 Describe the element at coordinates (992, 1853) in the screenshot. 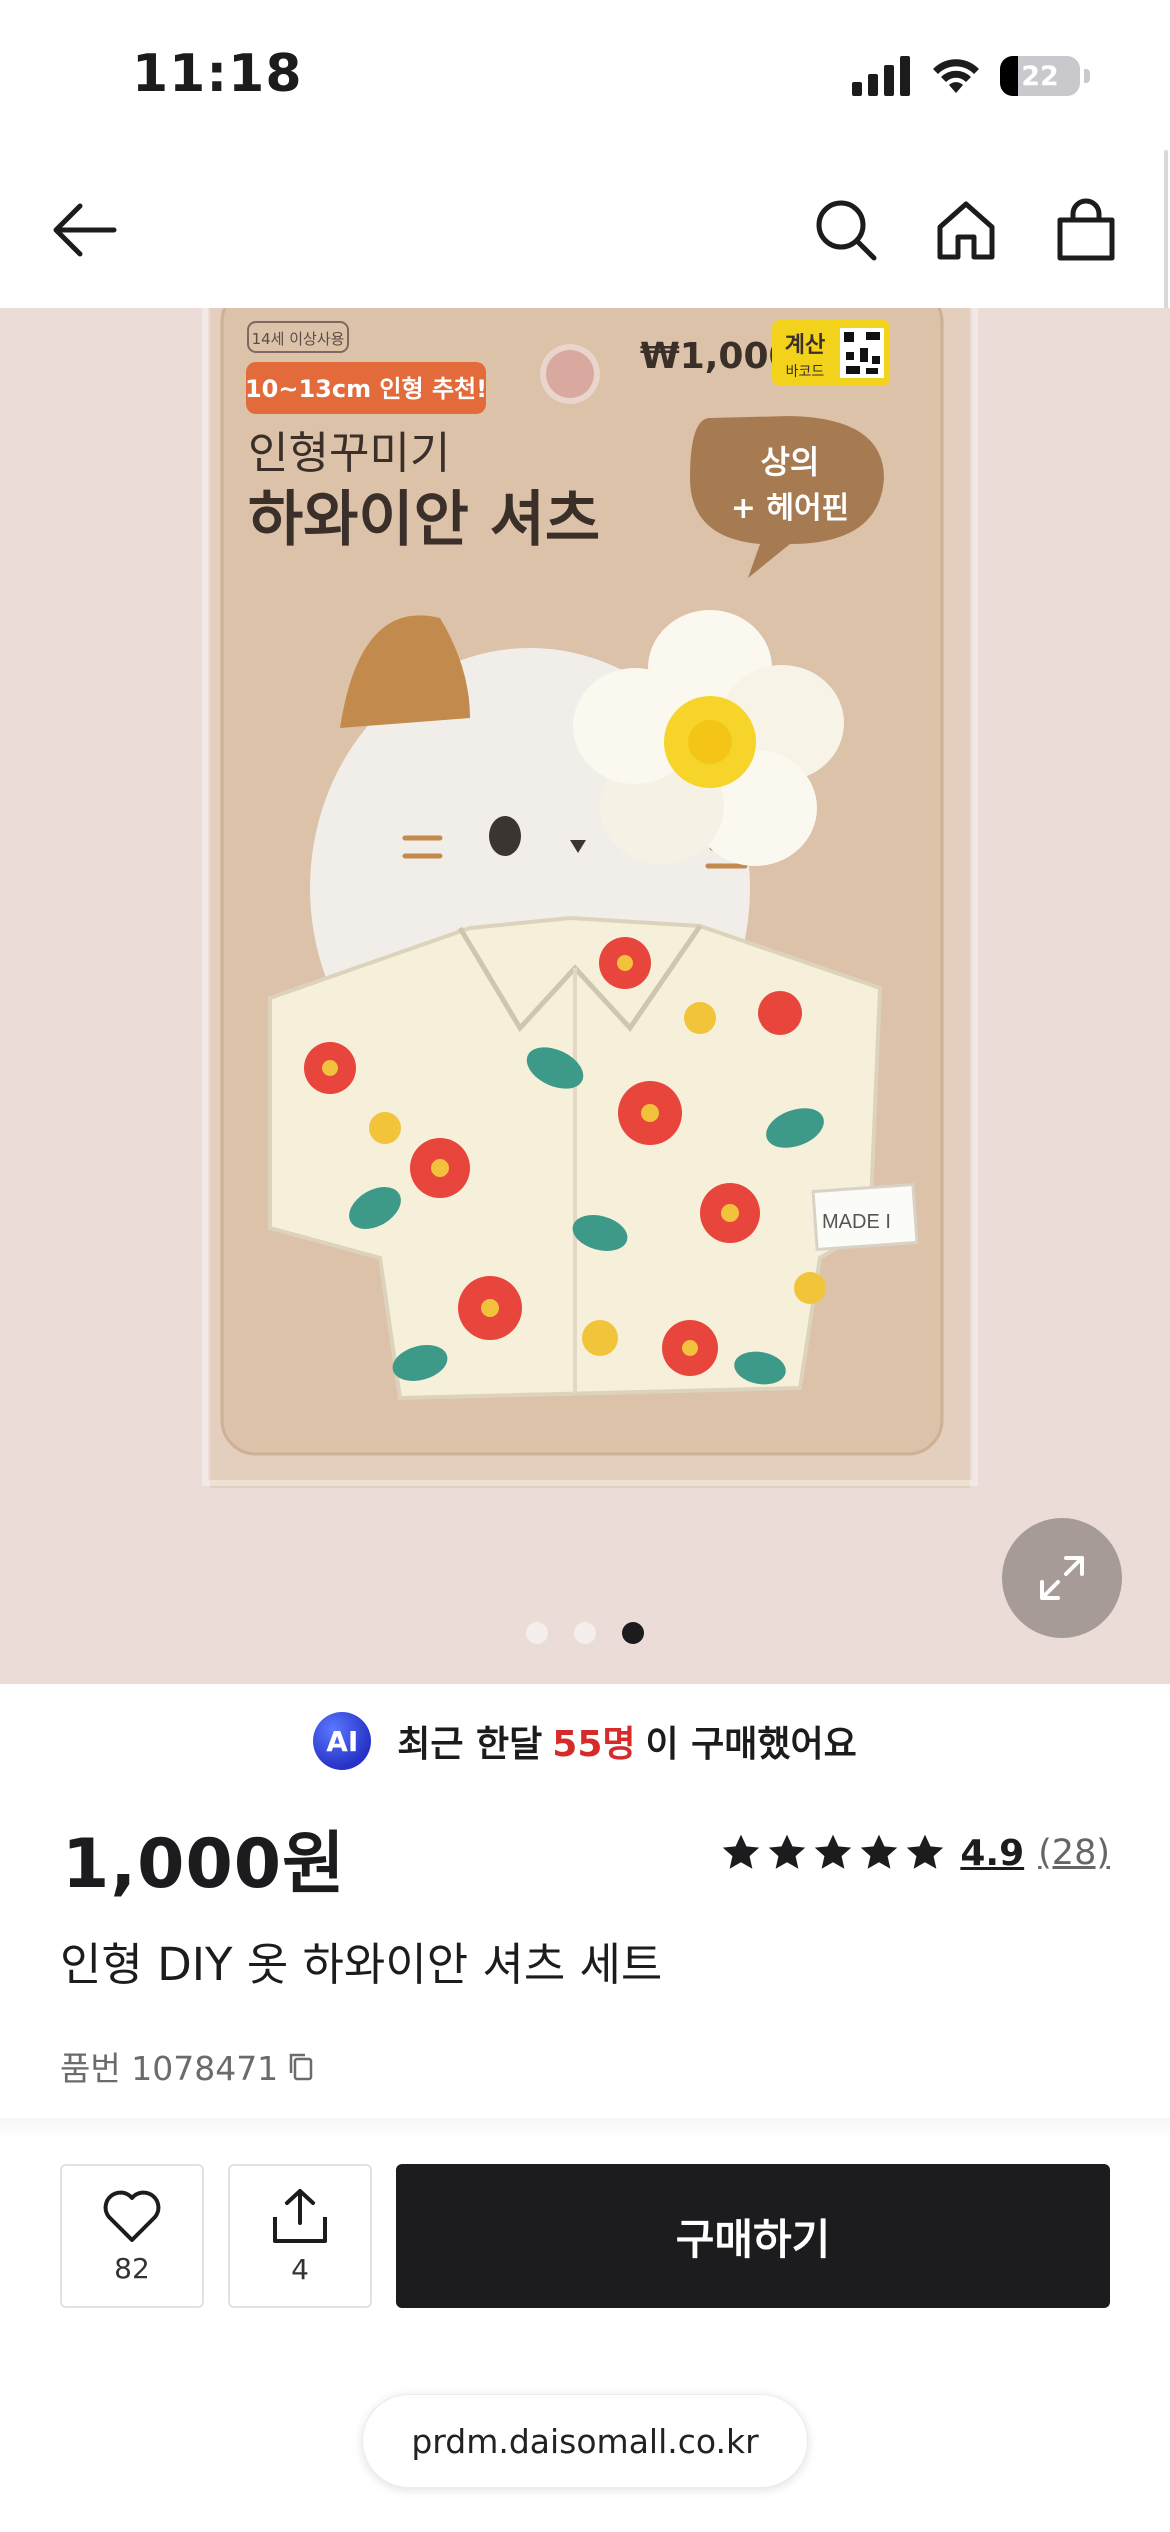

I see `rating-score: 4.9` at that location.